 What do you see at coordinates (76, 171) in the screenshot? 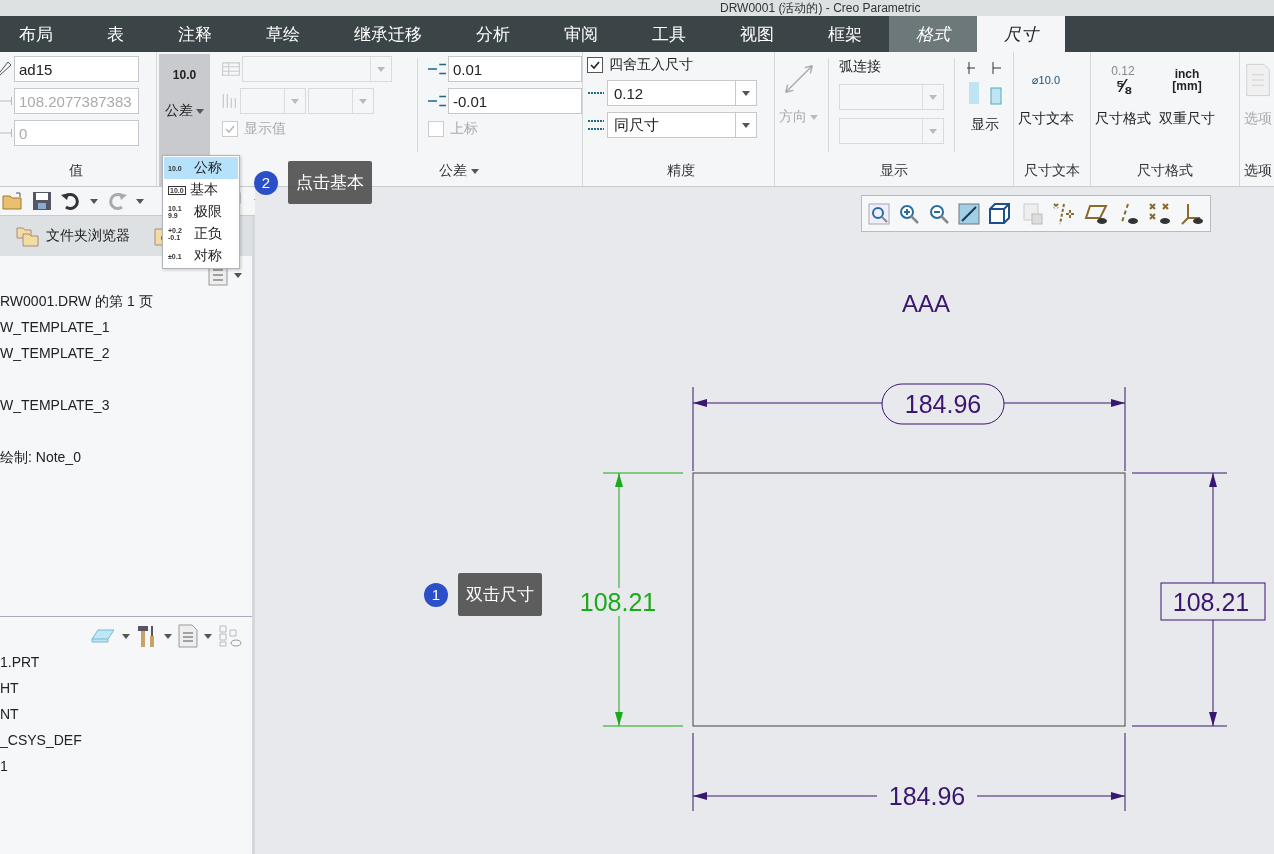
I see `group-label: 值` at bounding box center [76, 171].